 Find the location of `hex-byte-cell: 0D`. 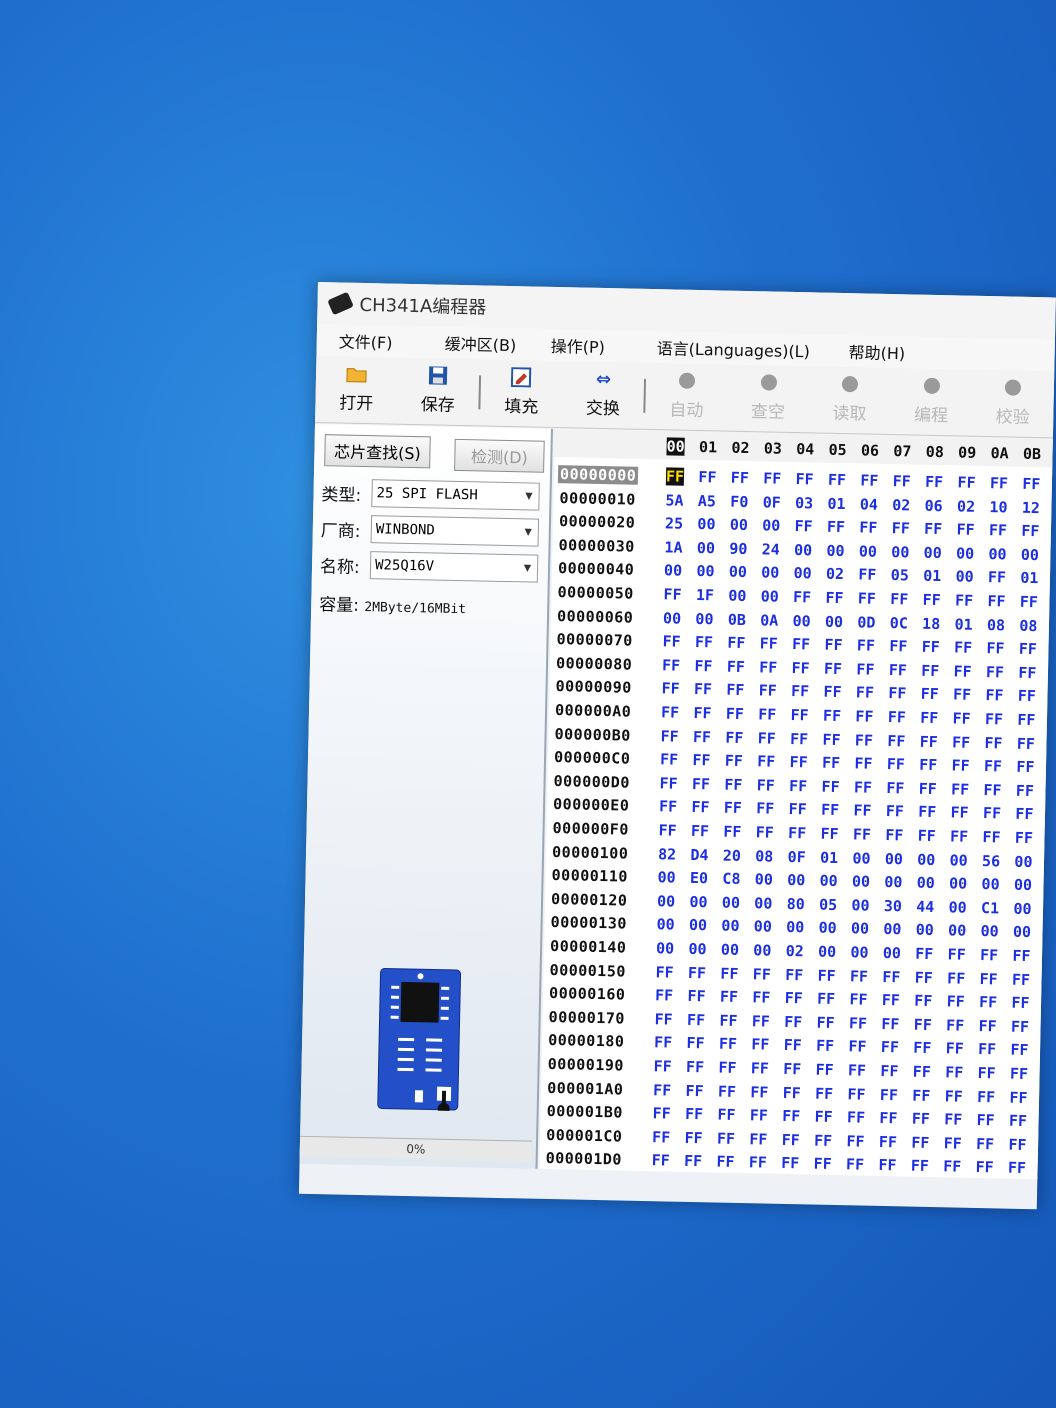

hex-byte-cell: 0D is located at coordinates (866, 622).